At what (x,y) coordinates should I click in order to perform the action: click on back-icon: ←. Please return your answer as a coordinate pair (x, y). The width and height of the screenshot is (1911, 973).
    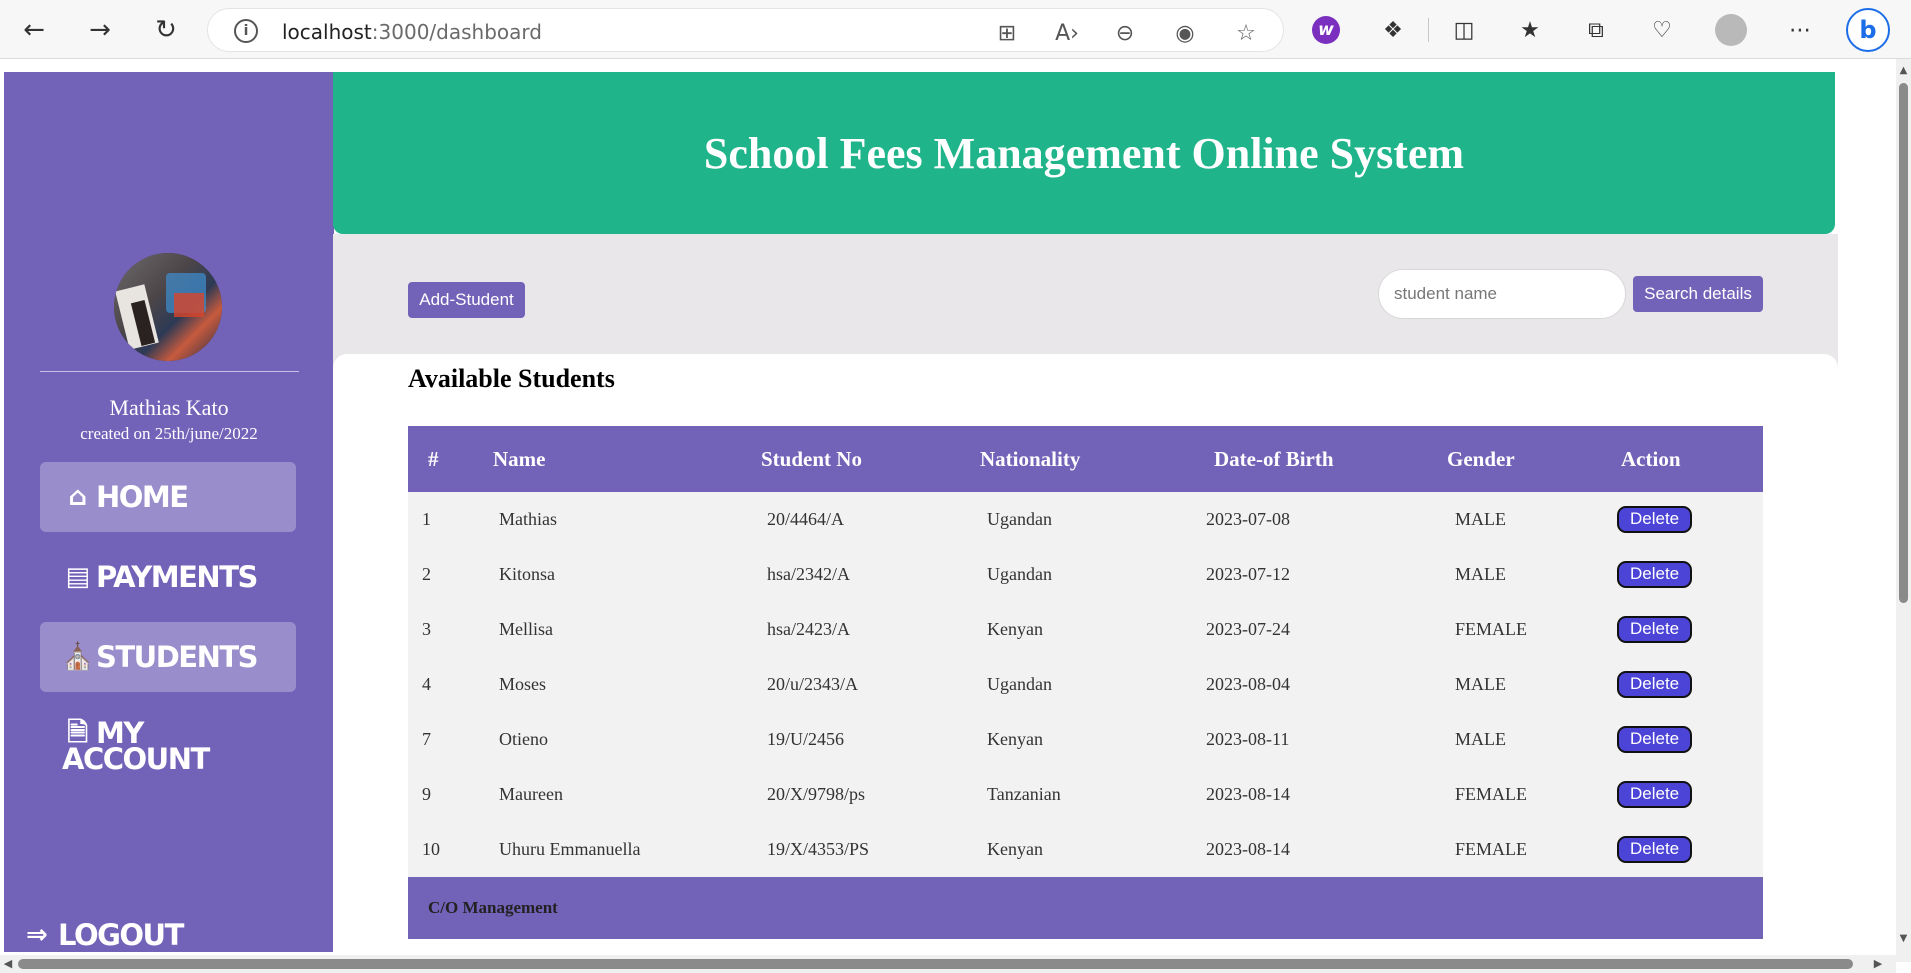
    Looking at the image, I should click on (34, 30).